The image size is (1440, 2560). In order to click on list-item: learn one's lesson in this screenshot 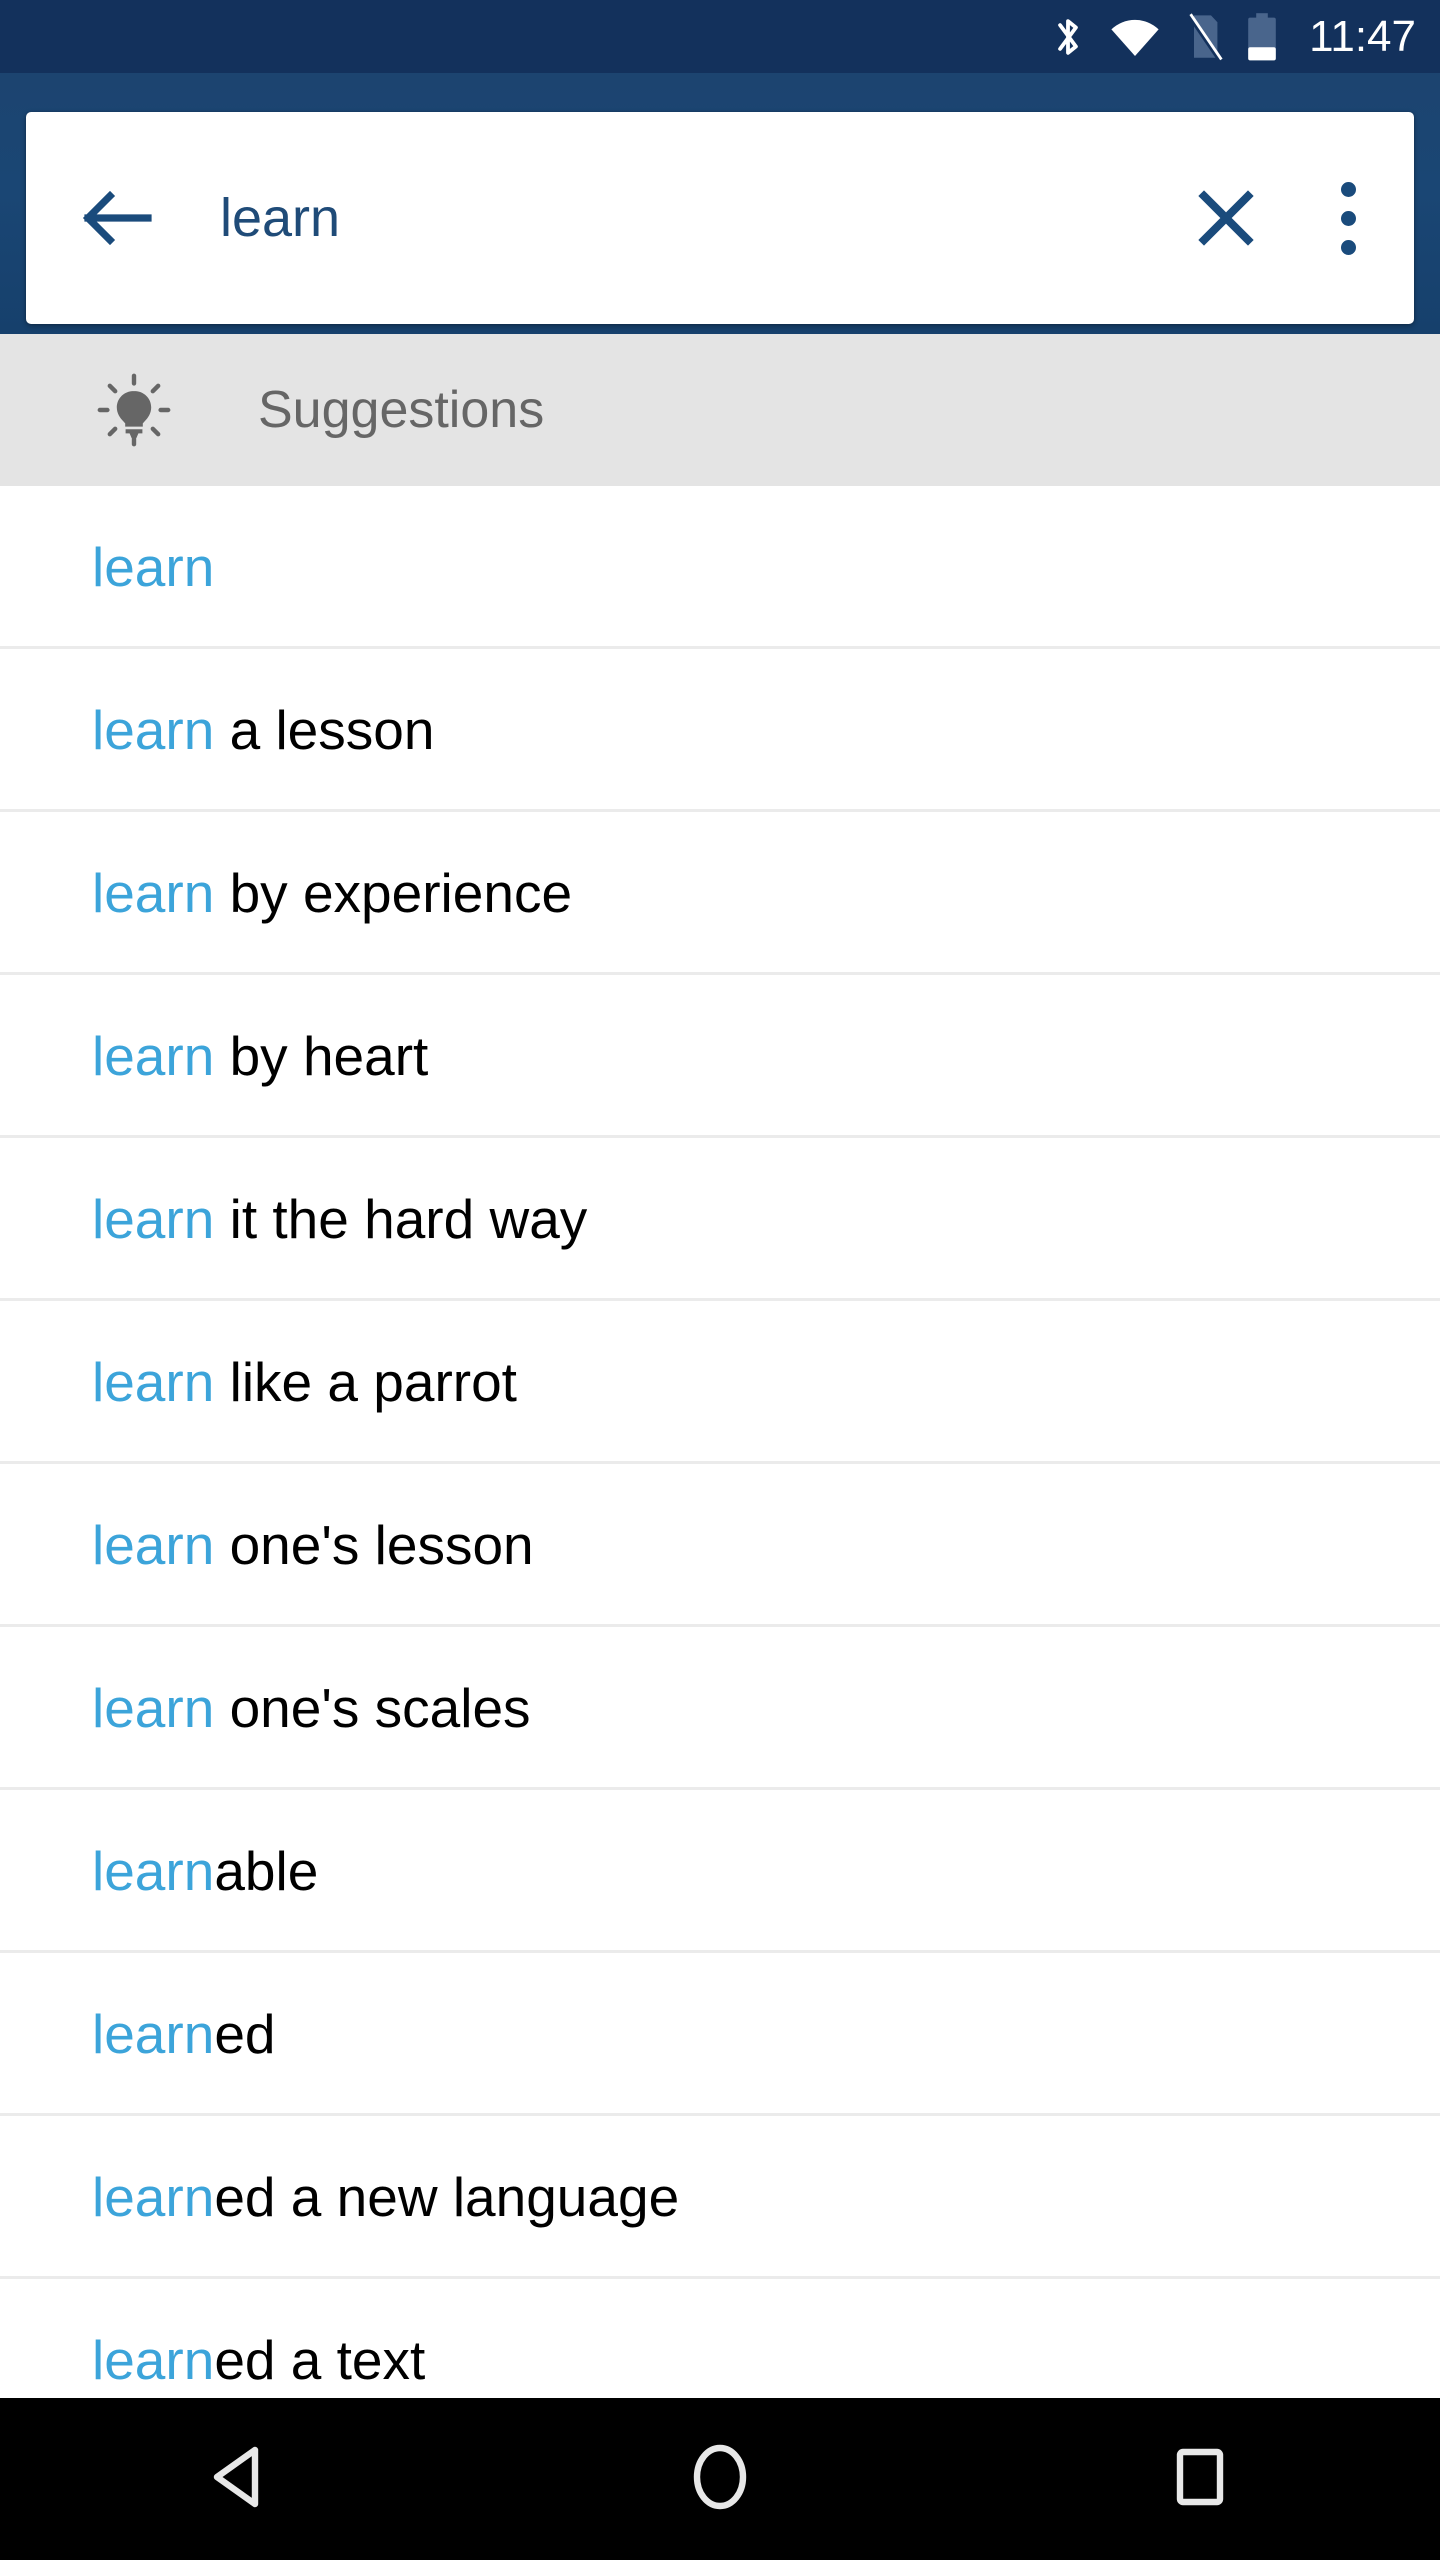, I will do `click(720, 1545)`.